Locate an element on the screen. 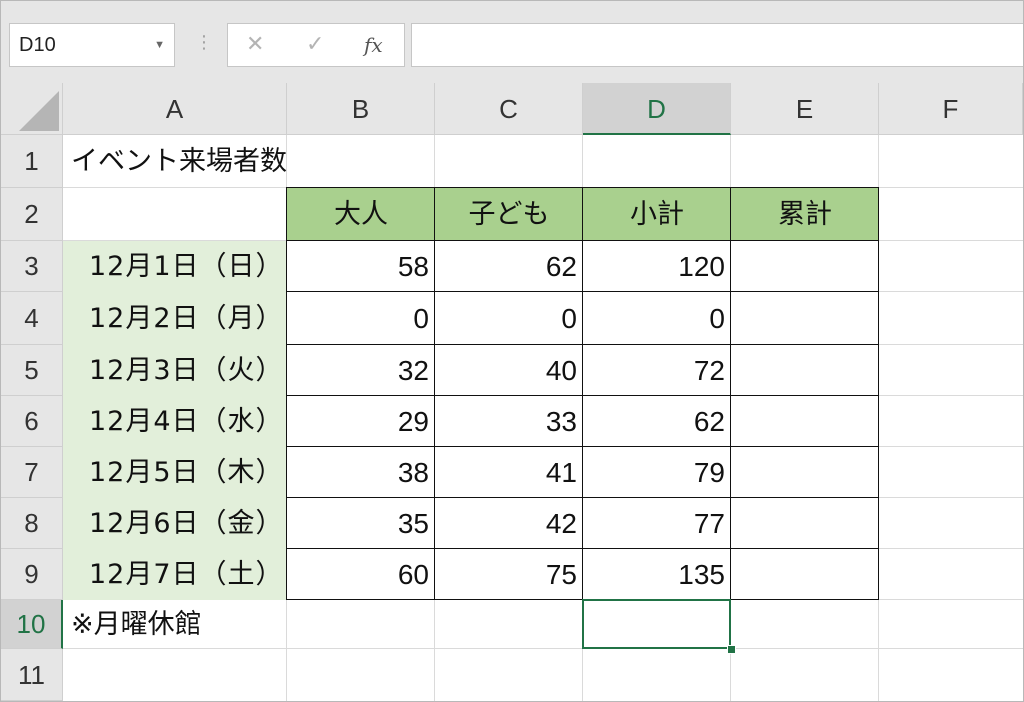 The height and width of the screenshot is (702, 1024). row-header-10: 10 is located at coordinates (32, 624).